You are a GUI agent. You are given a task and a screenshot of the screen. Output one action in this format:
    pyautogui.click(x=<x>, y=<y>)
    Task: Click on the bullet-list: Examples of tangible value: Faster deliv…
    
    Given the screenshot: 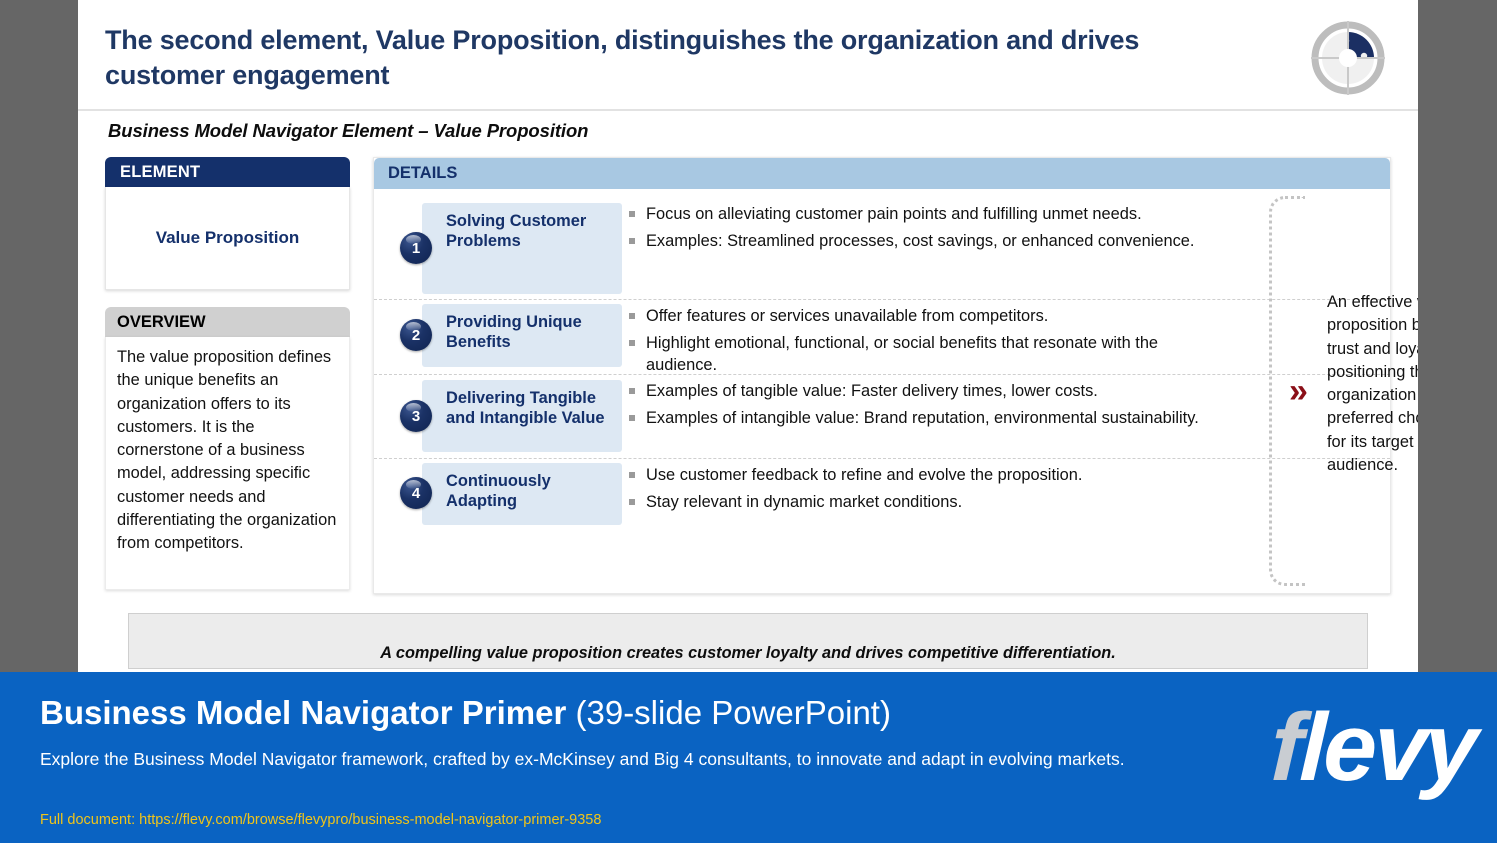 What is the action you would take?
    pyautogui.click(x=953, y=405)
    